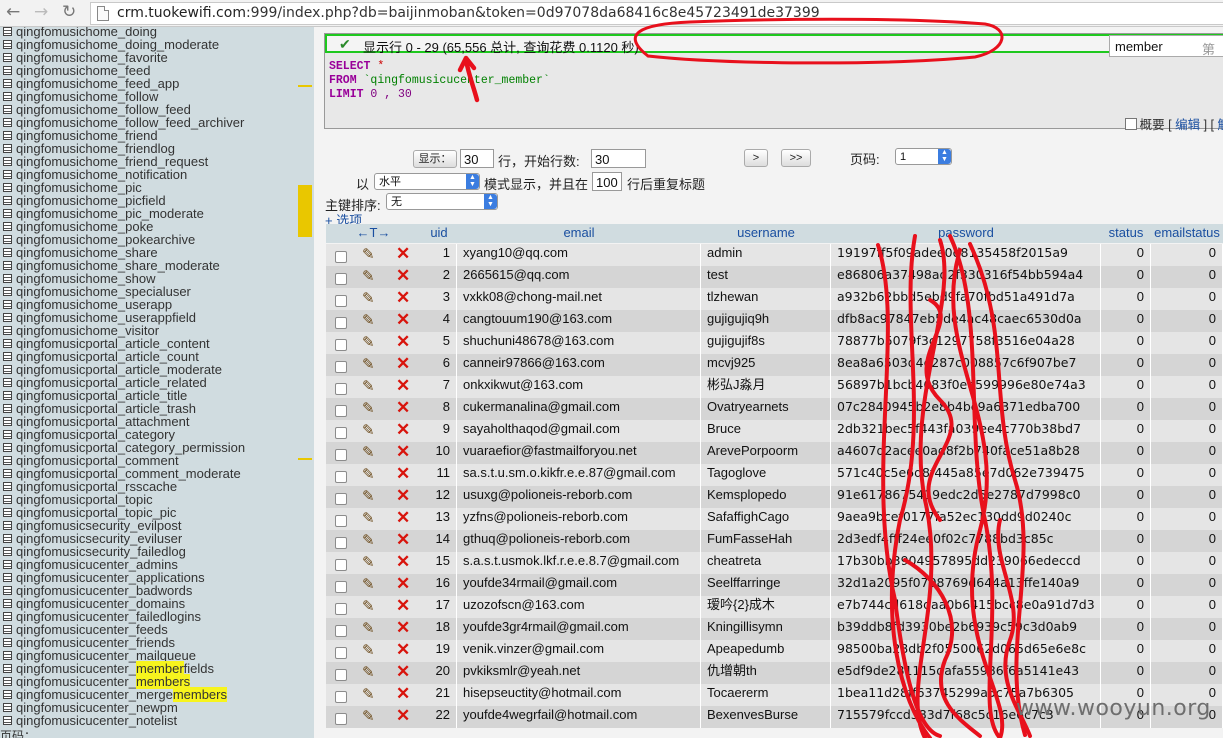  Describe the element at coordinates (1166, 46) in the screenshot. I see `search-input: member 第` at that location.